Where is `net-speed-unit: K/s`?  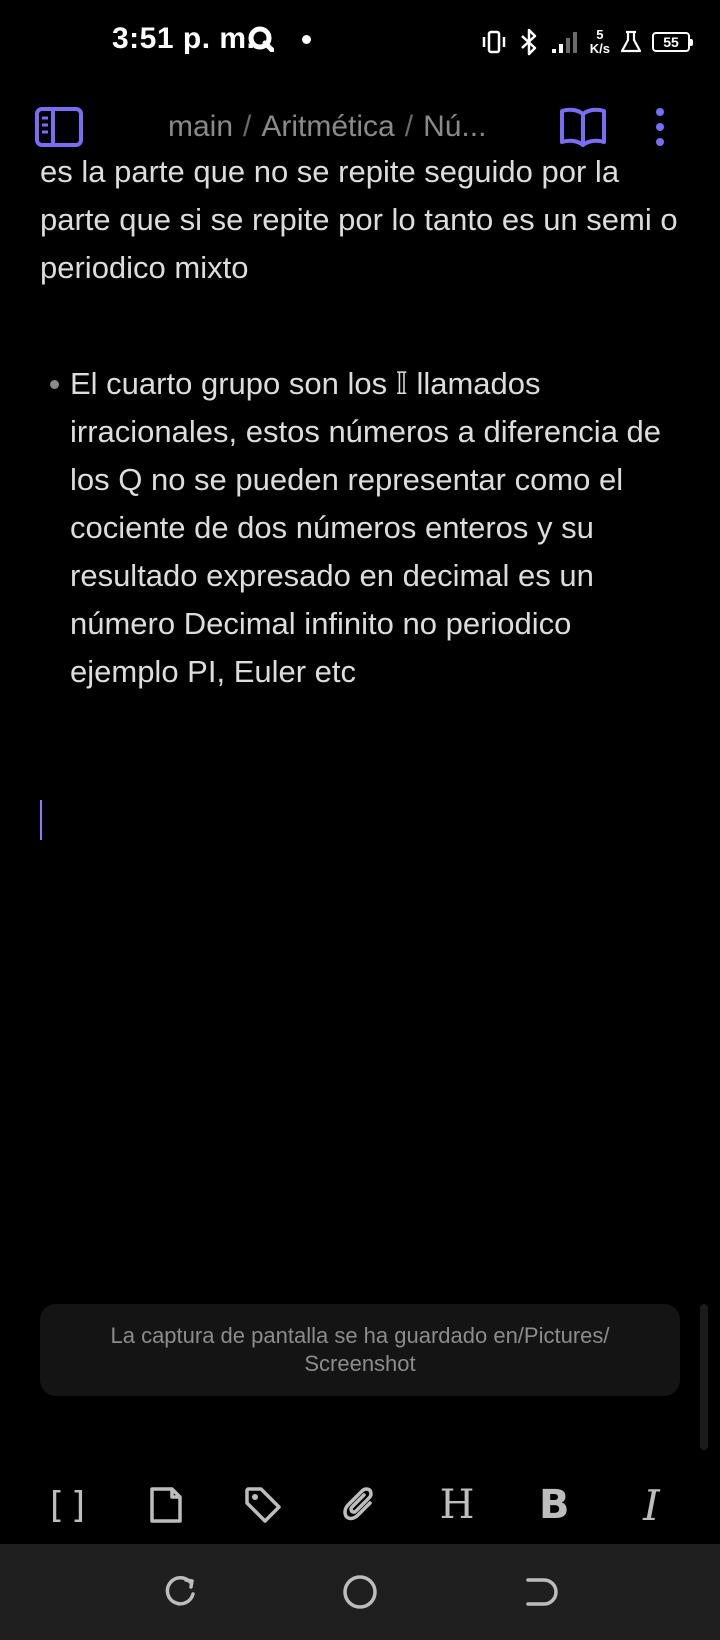 net-speed-unit: K/s is located at coordinates (599, 48).